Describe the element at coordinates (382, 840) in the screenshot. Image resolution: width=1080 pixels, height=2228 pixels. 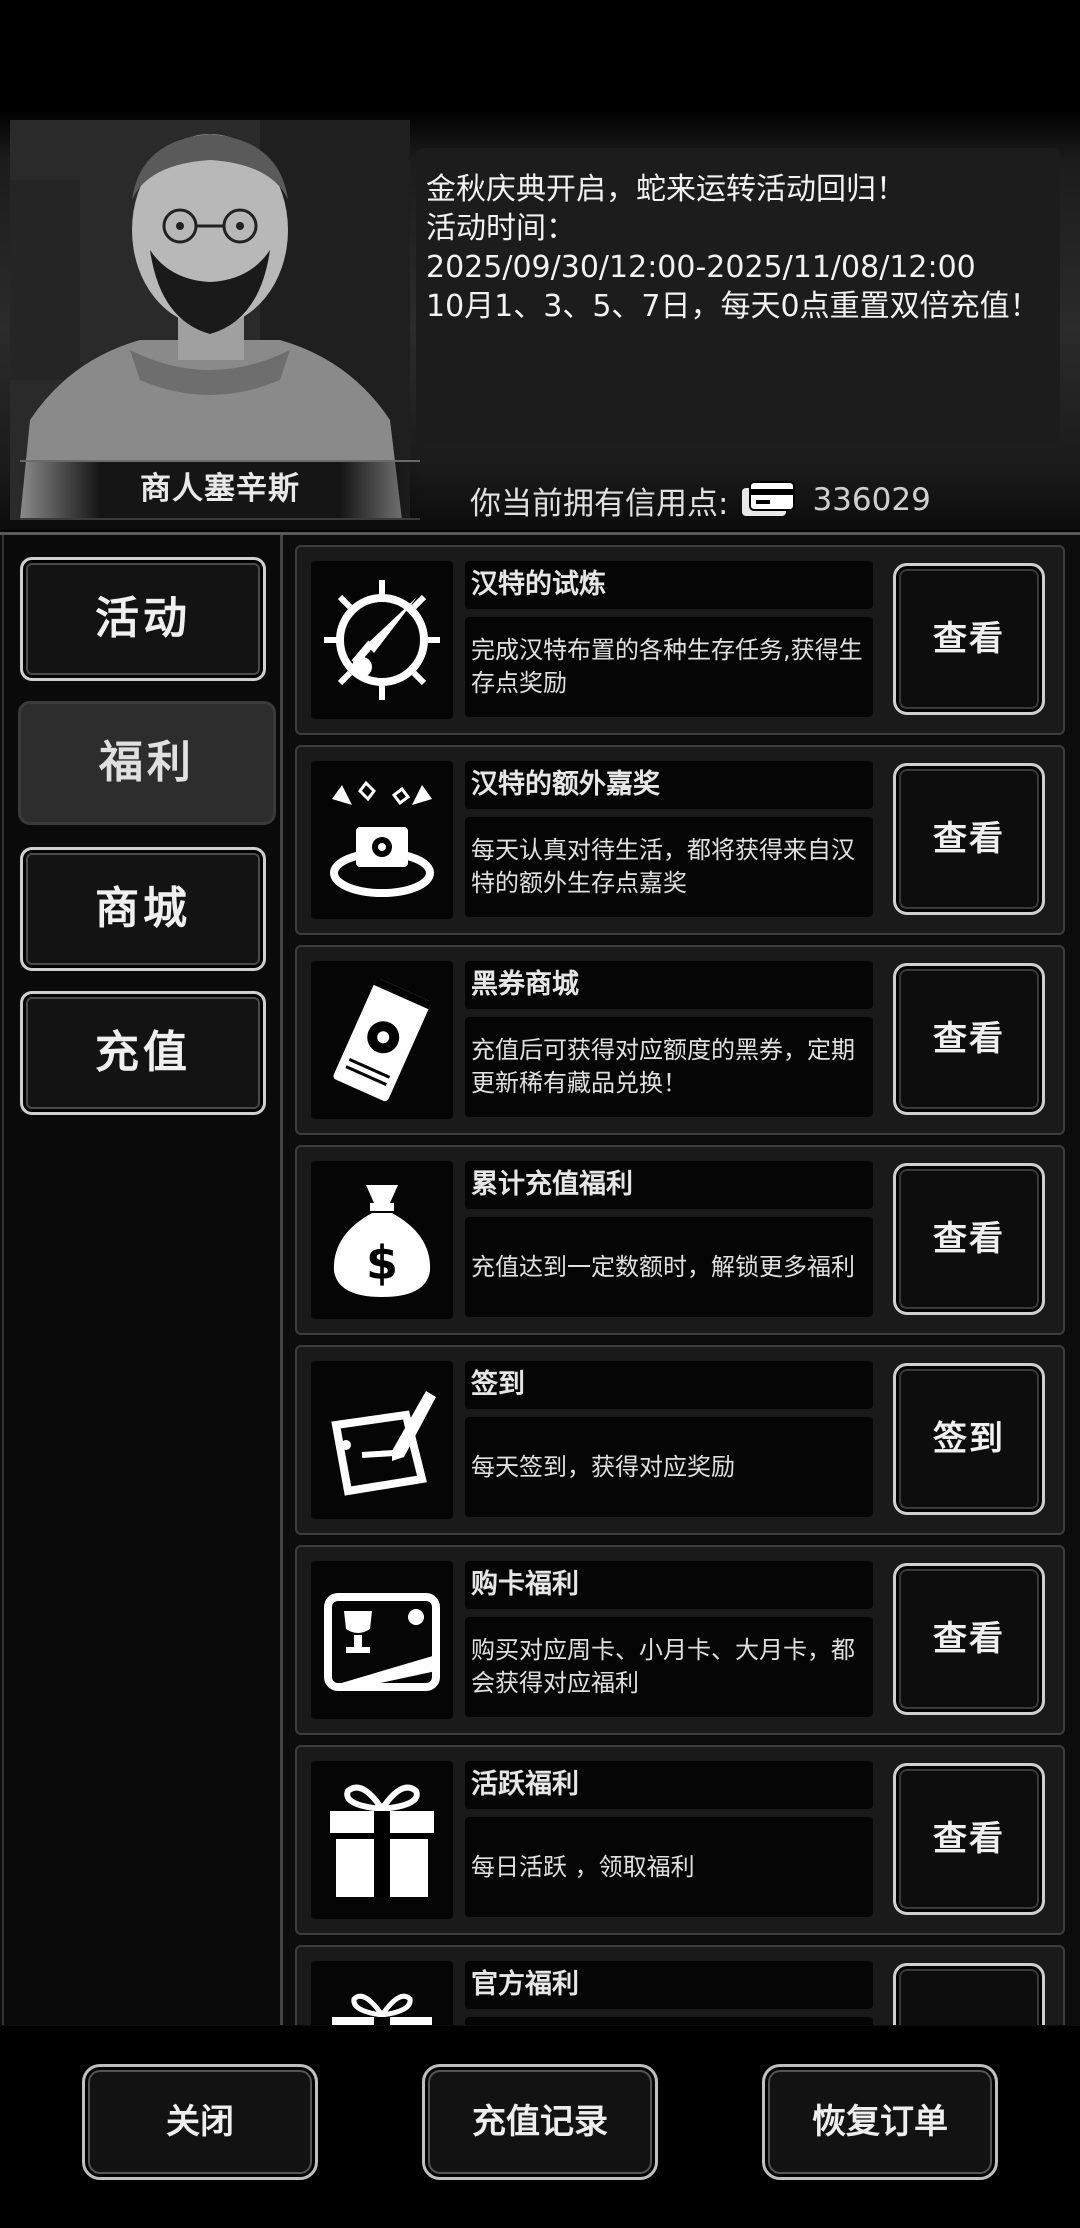
I see `gift-burst-icon` at that location.